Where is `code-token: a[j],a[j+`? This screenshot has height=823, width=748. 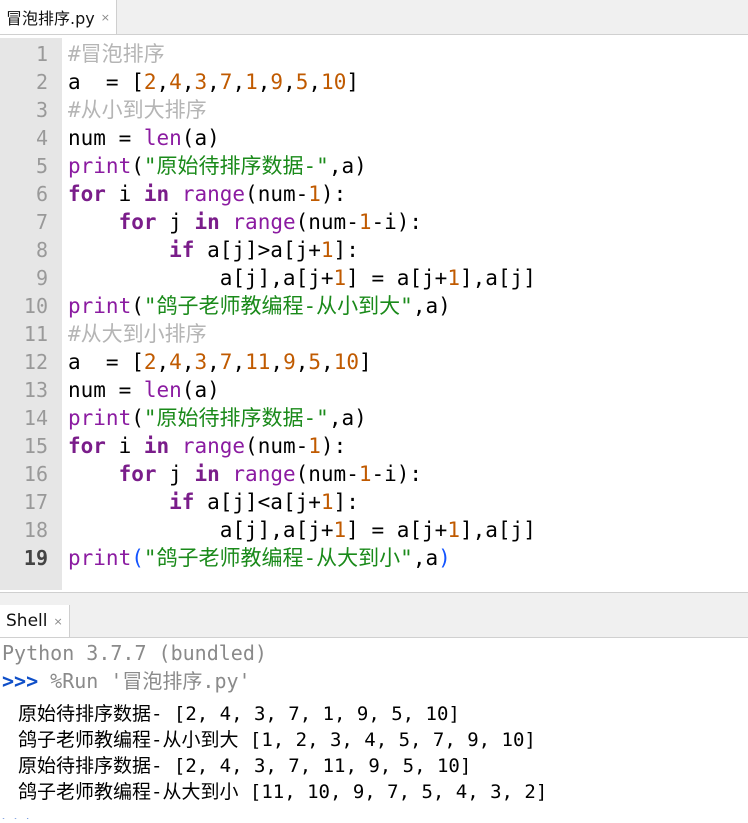 code-token: a[j],a[j+ is located at coordinates (201, 530).